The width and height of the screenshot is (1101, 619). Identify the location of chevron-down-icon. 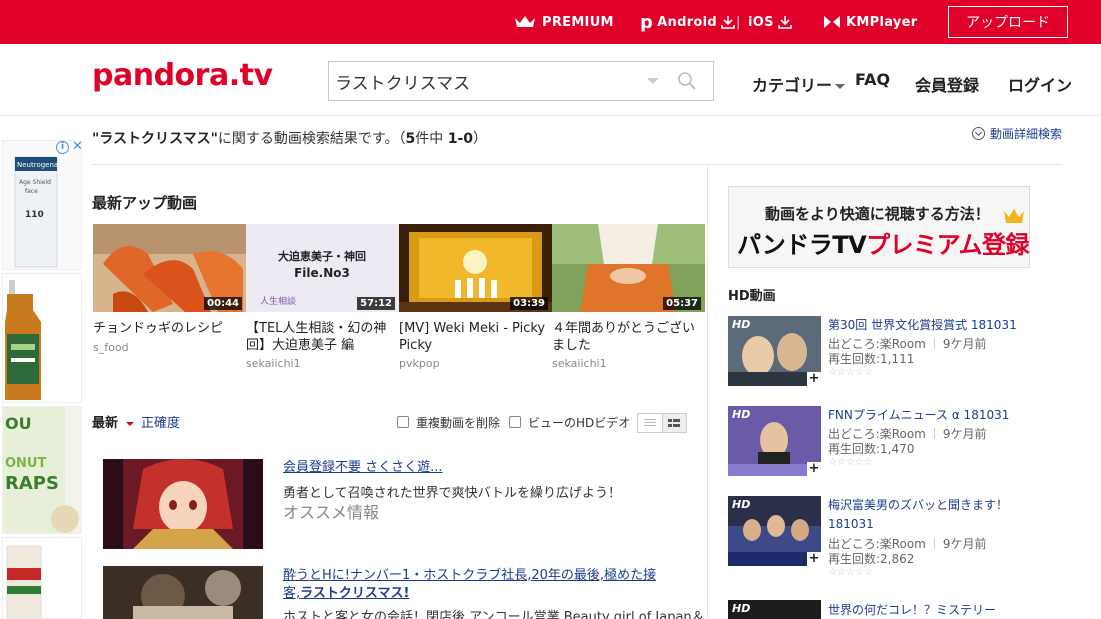
(840, 86).